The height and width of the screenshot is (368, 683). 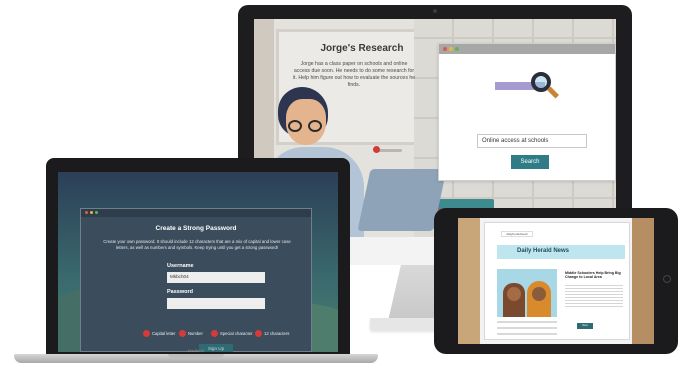 What do you see at coordinates (236, 333) in the screenshot?
I see `requirement-label: Special character` at bounding box center [236, 333].